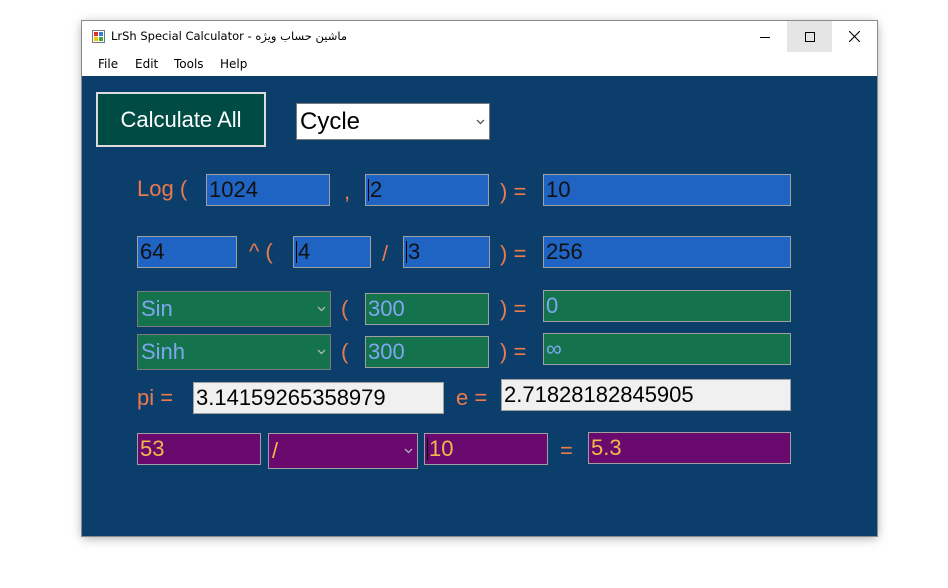  I want to click on arith-equals: =, so click(566, 450).